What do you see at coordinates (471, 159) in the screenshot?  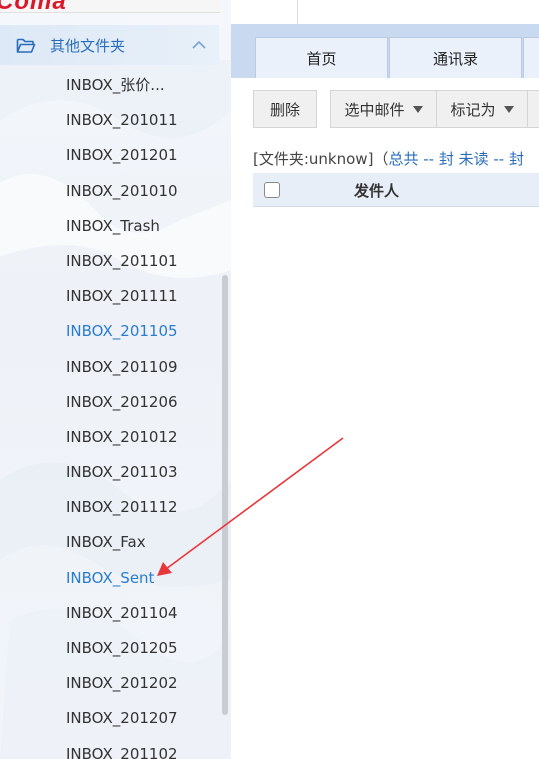 I see `unread-label: 未读` at bounding box center [471, 159].